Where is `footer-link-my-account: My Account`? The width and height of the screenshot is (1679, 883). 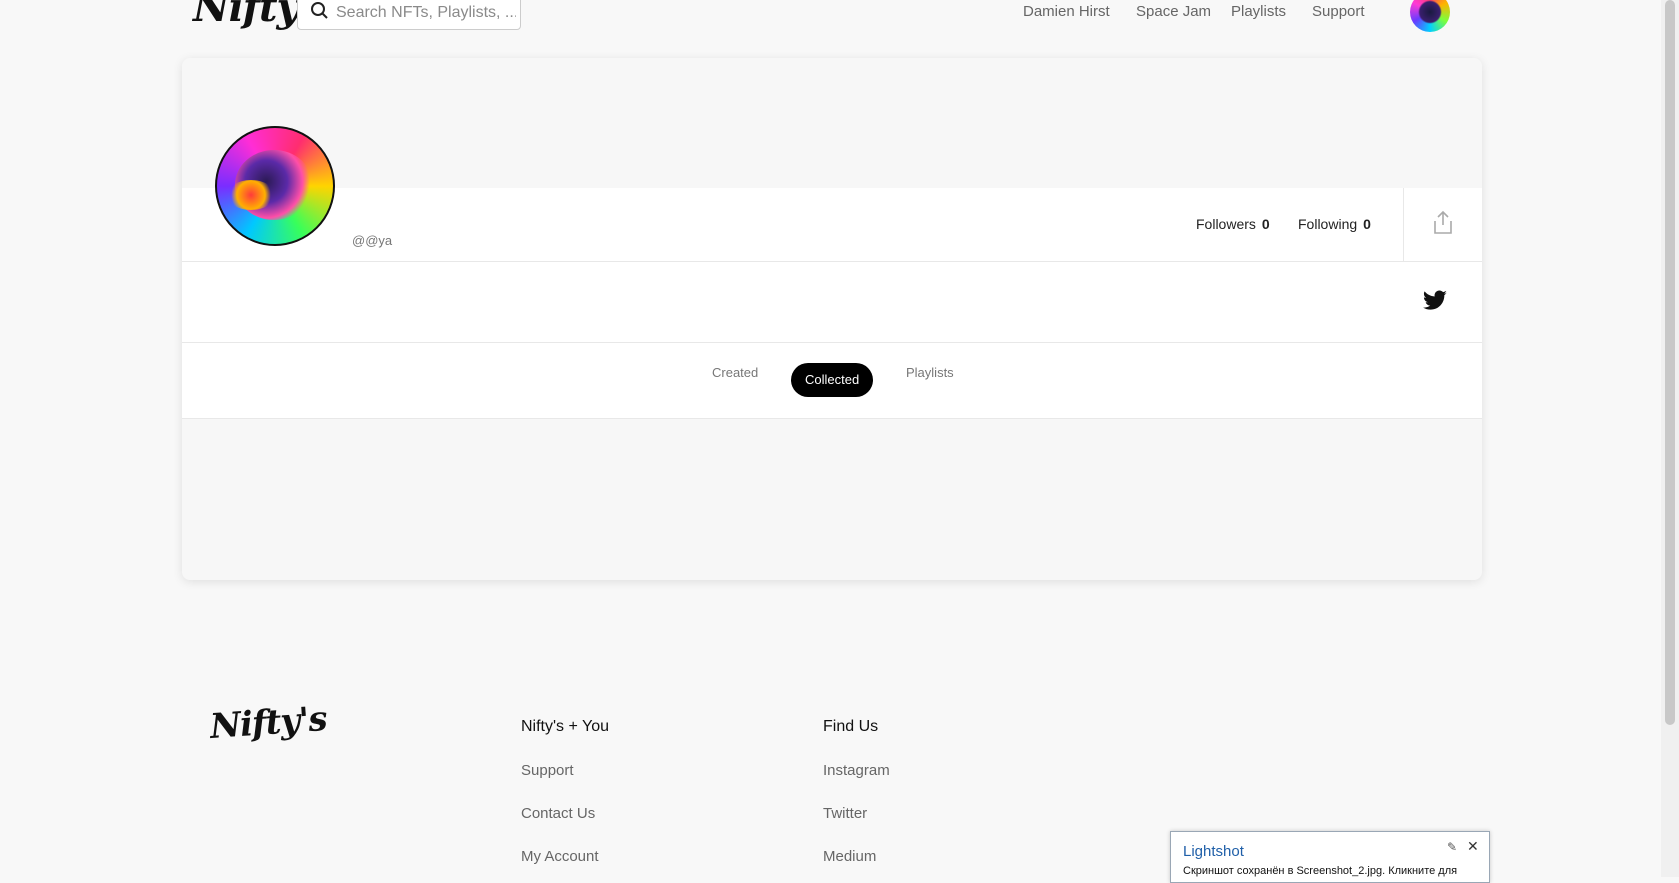
footer-link-my-account: My Account is located at coordinates (560, 856).